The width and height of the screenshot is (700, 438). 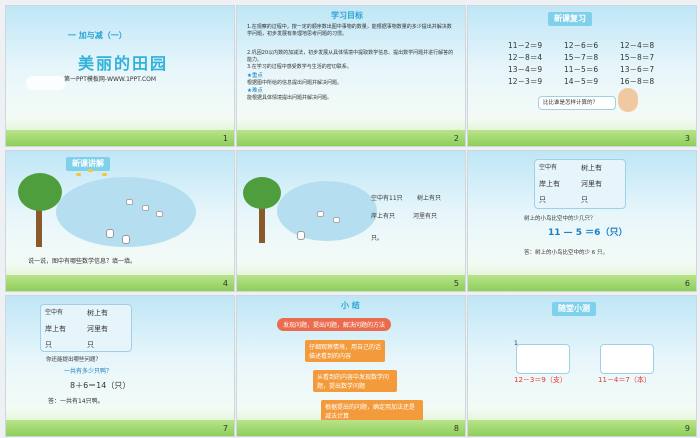 What do you see at coordinates (581, 57) in the screenshot?
I see `equation: 15－7＝8` at bounding box center [581, 57].